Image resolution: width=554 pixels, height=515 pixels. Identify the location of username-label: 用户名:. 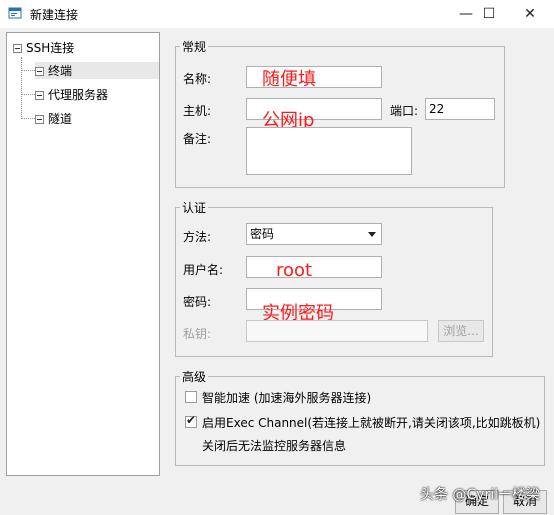
(203, 270).